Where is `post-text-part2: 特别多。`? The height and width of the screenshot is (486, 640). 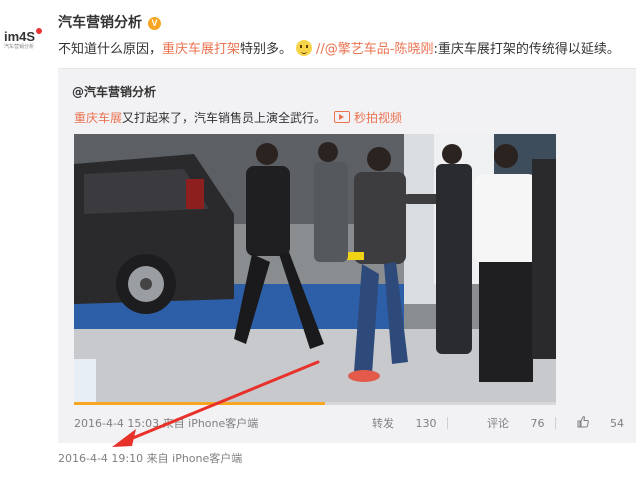
post-text-part2: 特别多。 is located at coordinates (266, 49).